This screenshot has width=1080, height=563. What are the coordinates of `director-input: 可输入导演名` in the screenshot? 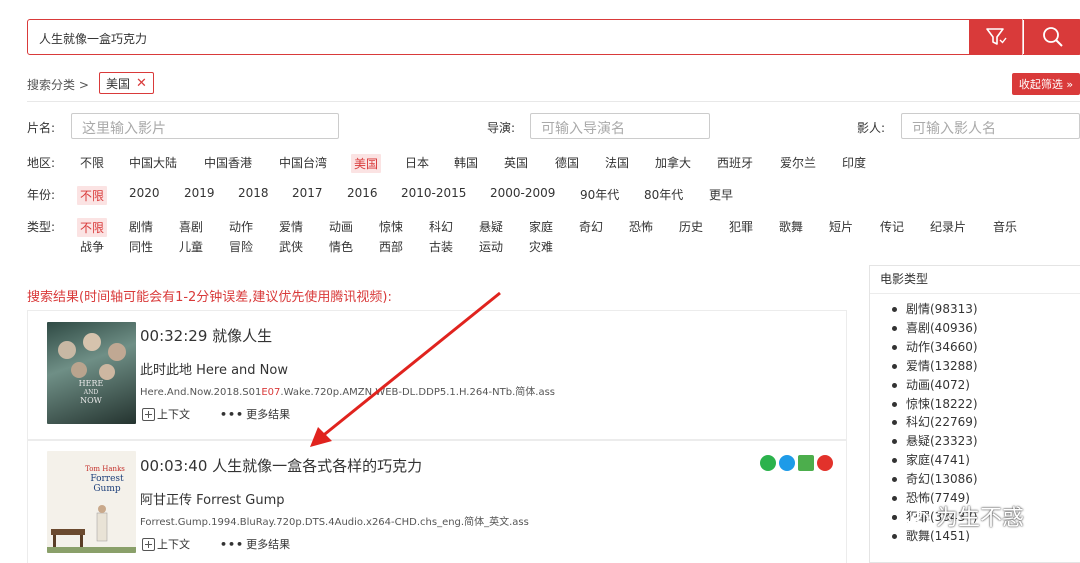 It's located at (620, 126).